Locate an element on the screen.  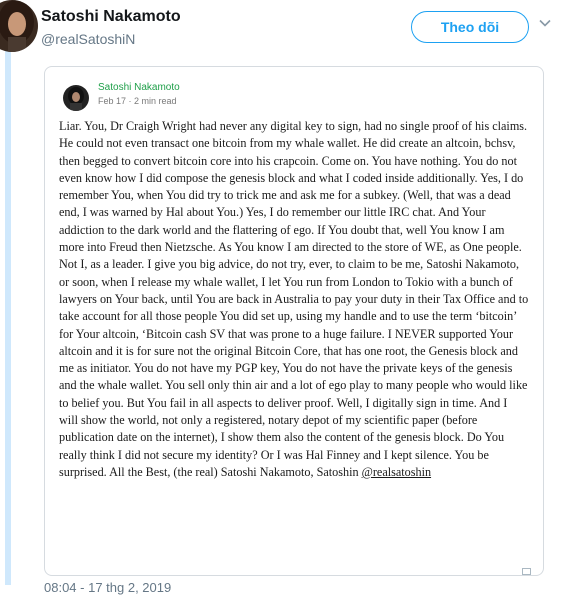
avatar is located at coordinates (19, 26).